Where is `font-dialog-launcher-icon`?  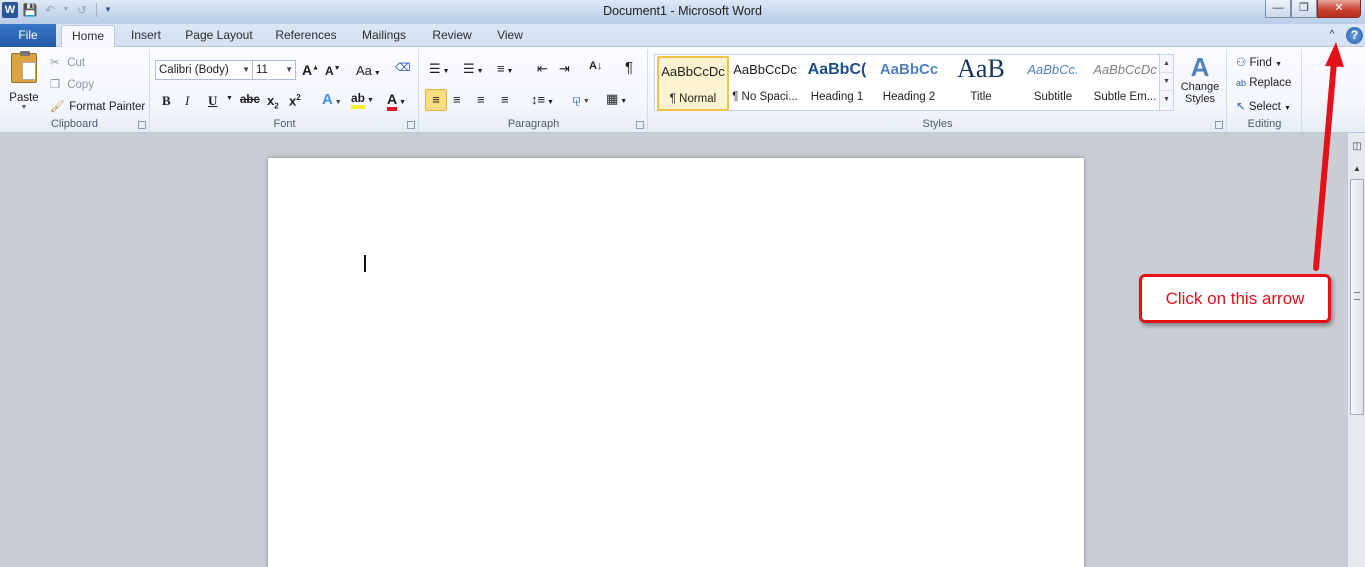 font-dialog-launcher-icon is located at coordinates (411, 125).